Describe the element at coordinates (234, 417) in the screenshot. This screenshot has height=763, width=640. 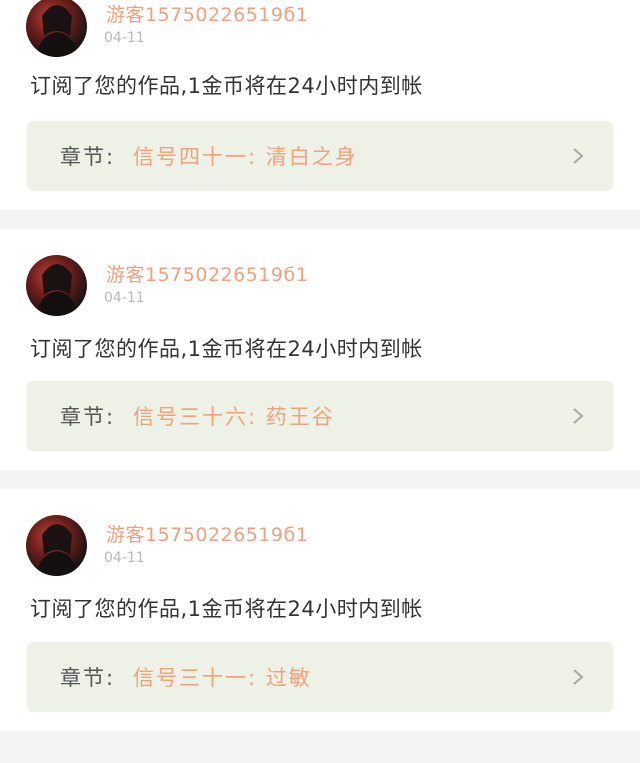
I see `chapter-title: 信号三十六: 药王谷` at that location.